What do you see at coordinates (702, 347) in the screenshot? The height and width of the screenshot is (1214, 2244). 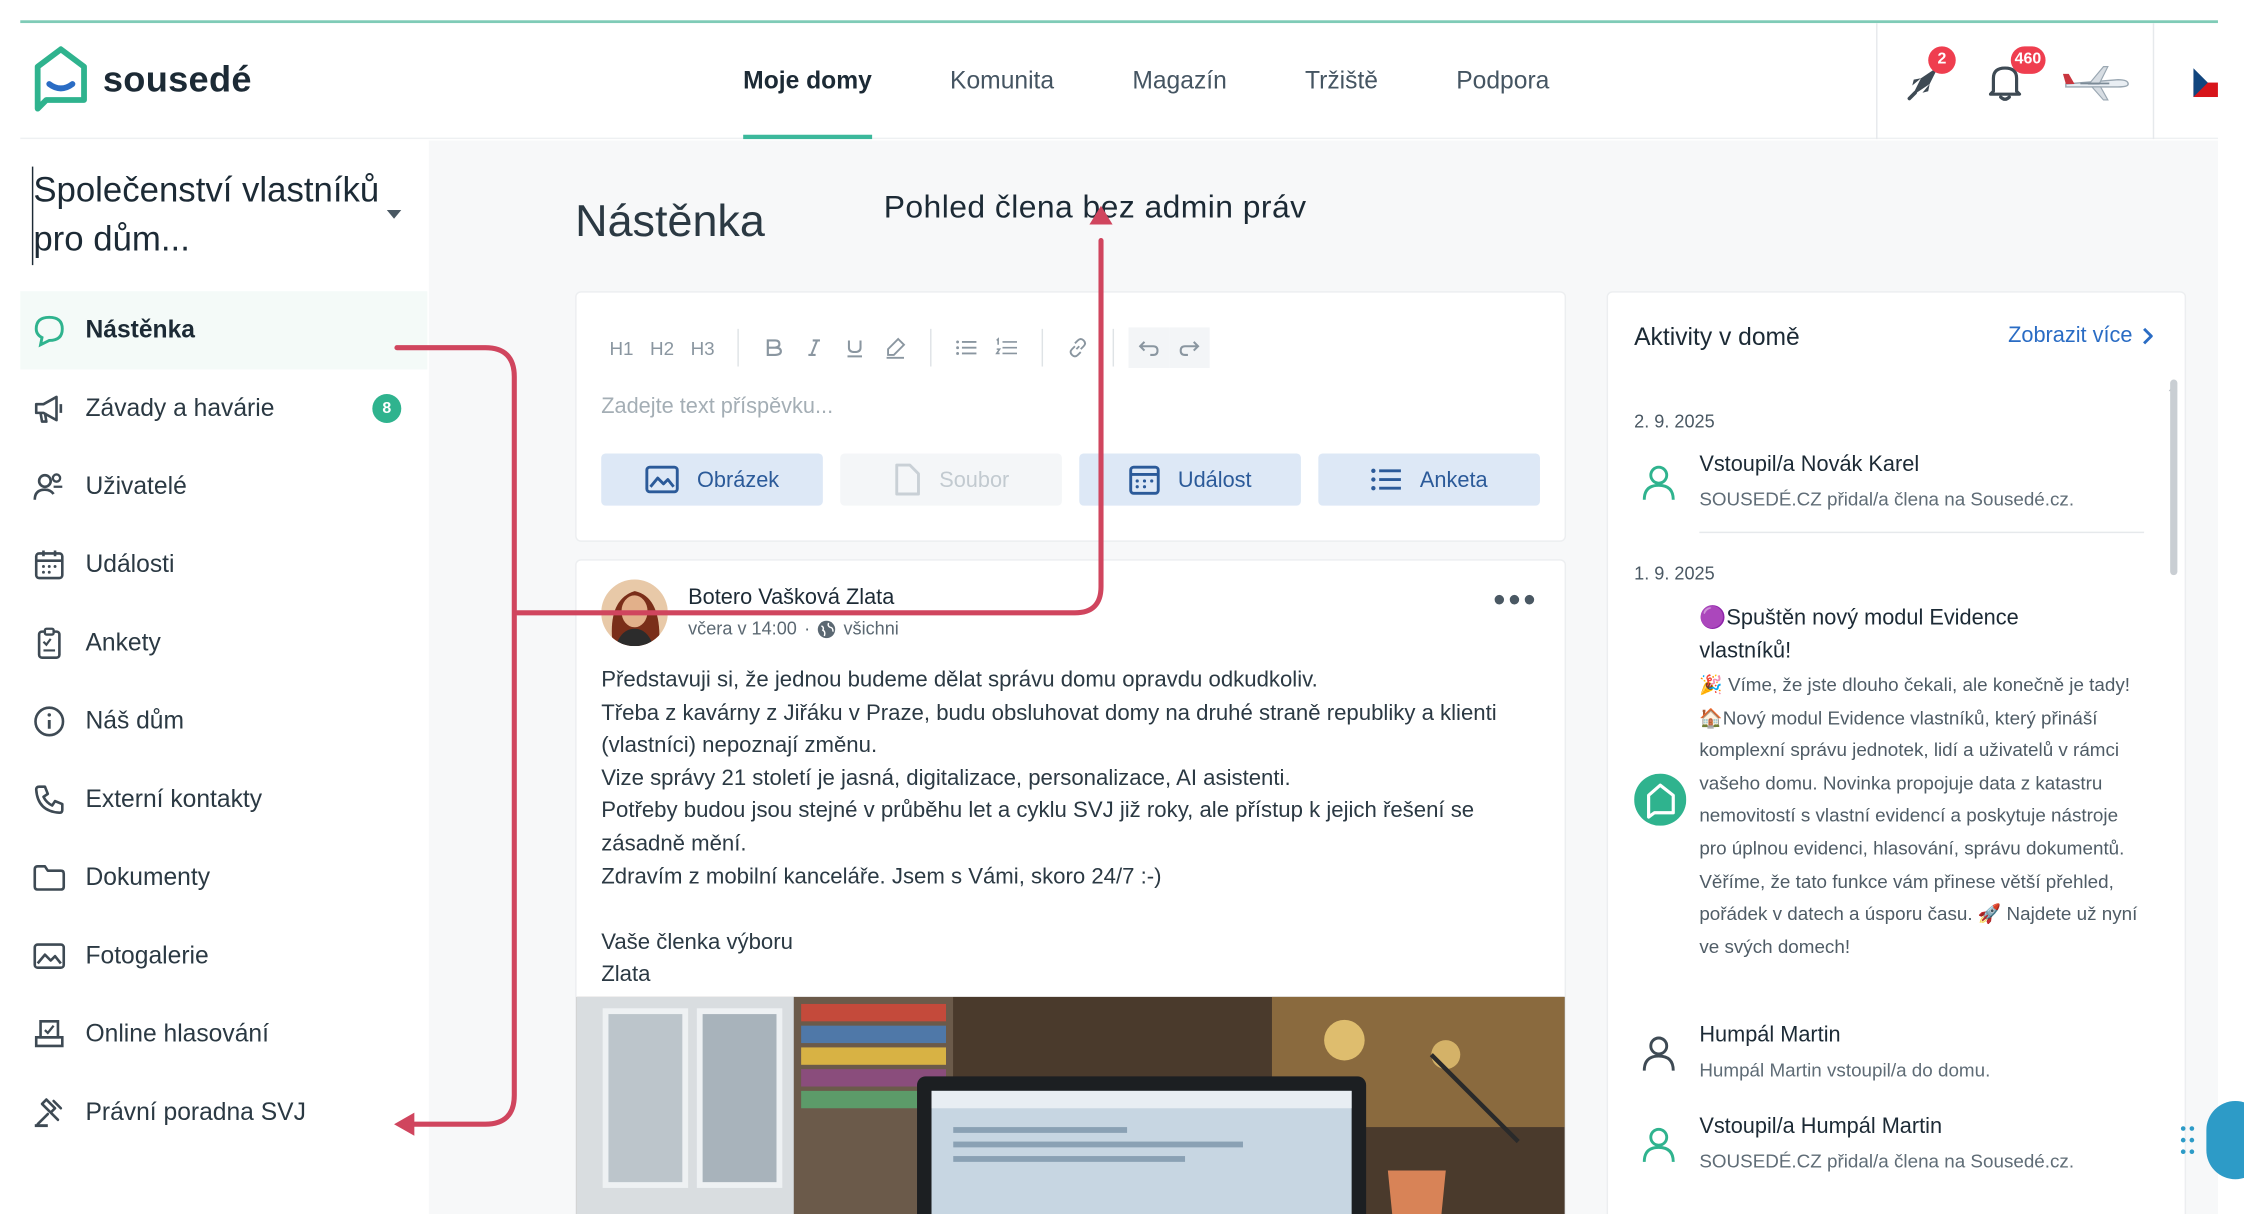 I see `heading-3-button: H3` at bounding box center [702, 347].